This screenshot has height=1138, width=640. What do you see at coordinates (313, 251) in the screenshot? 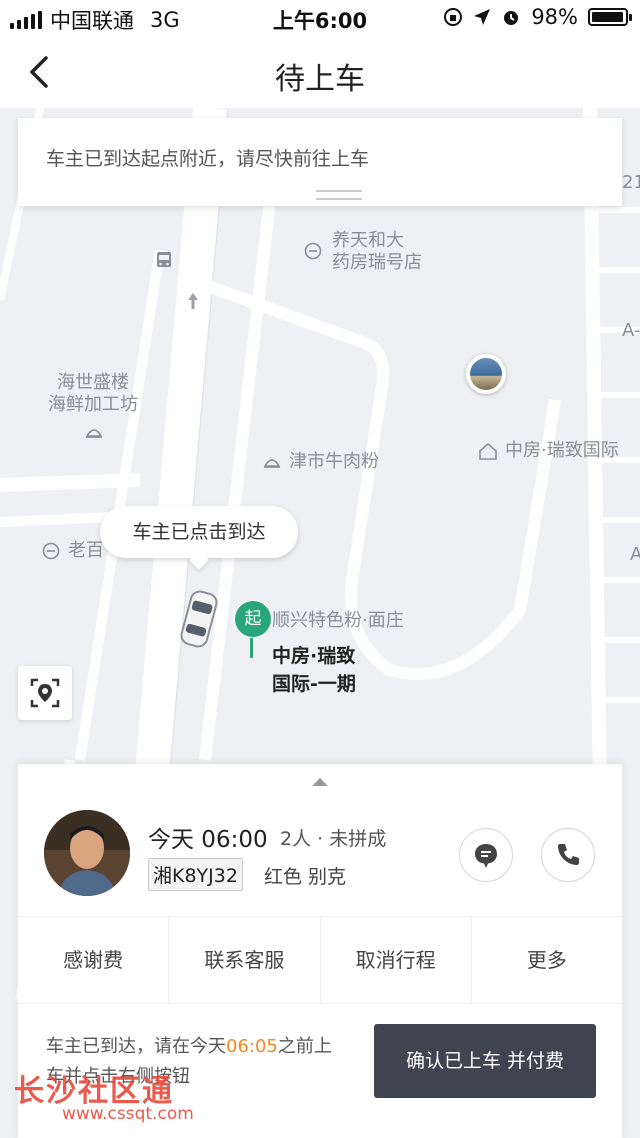
I see `pharmacy-icon` at bounding box center [313, 251].